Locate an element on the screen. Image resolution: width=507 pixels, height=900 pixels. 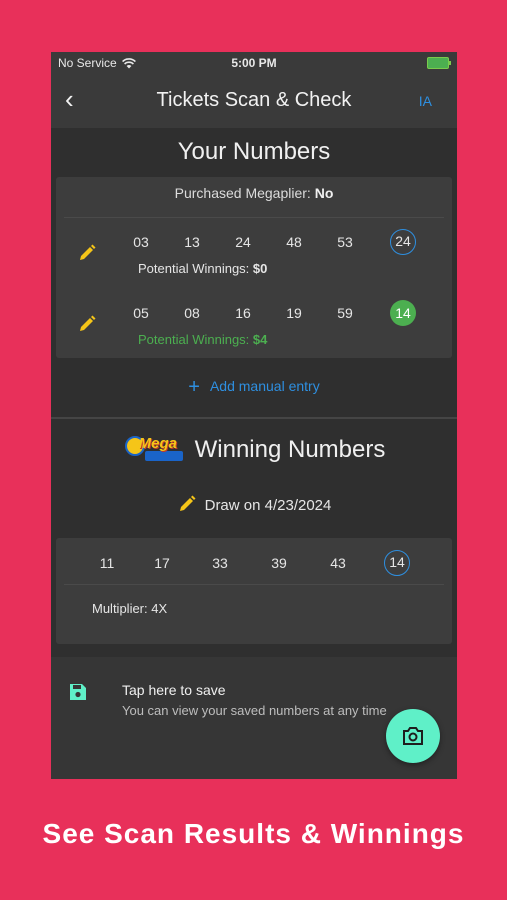
promo-caption: See Scan Results & Winnings is located at coordinates (253, 833).